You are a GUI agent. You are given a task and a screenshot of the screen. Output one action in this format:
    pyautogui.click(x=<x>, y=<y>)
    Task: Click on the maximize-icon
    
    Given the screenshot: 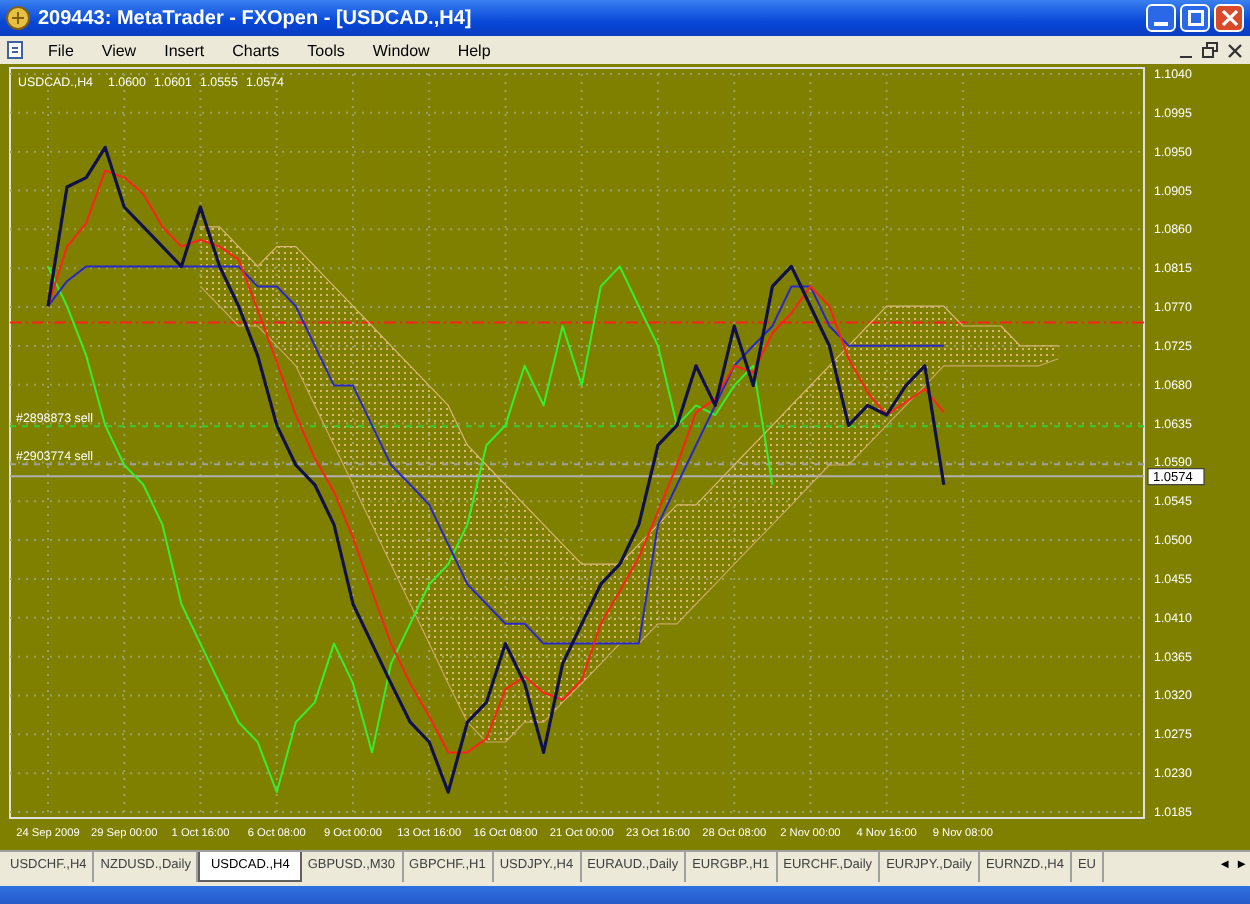 What is the action you would take?
    pyautogui.click(x=1195, y=18)
    